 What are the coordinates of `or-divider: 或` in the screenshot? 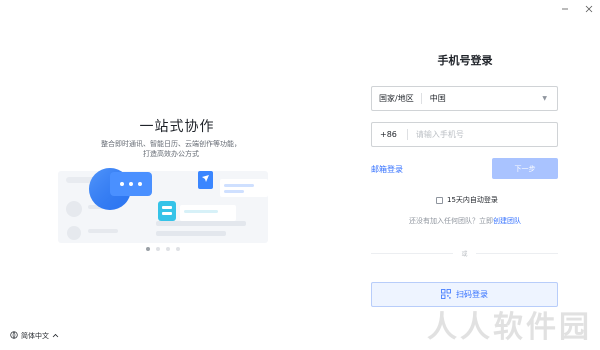 It's located at (464, 254).